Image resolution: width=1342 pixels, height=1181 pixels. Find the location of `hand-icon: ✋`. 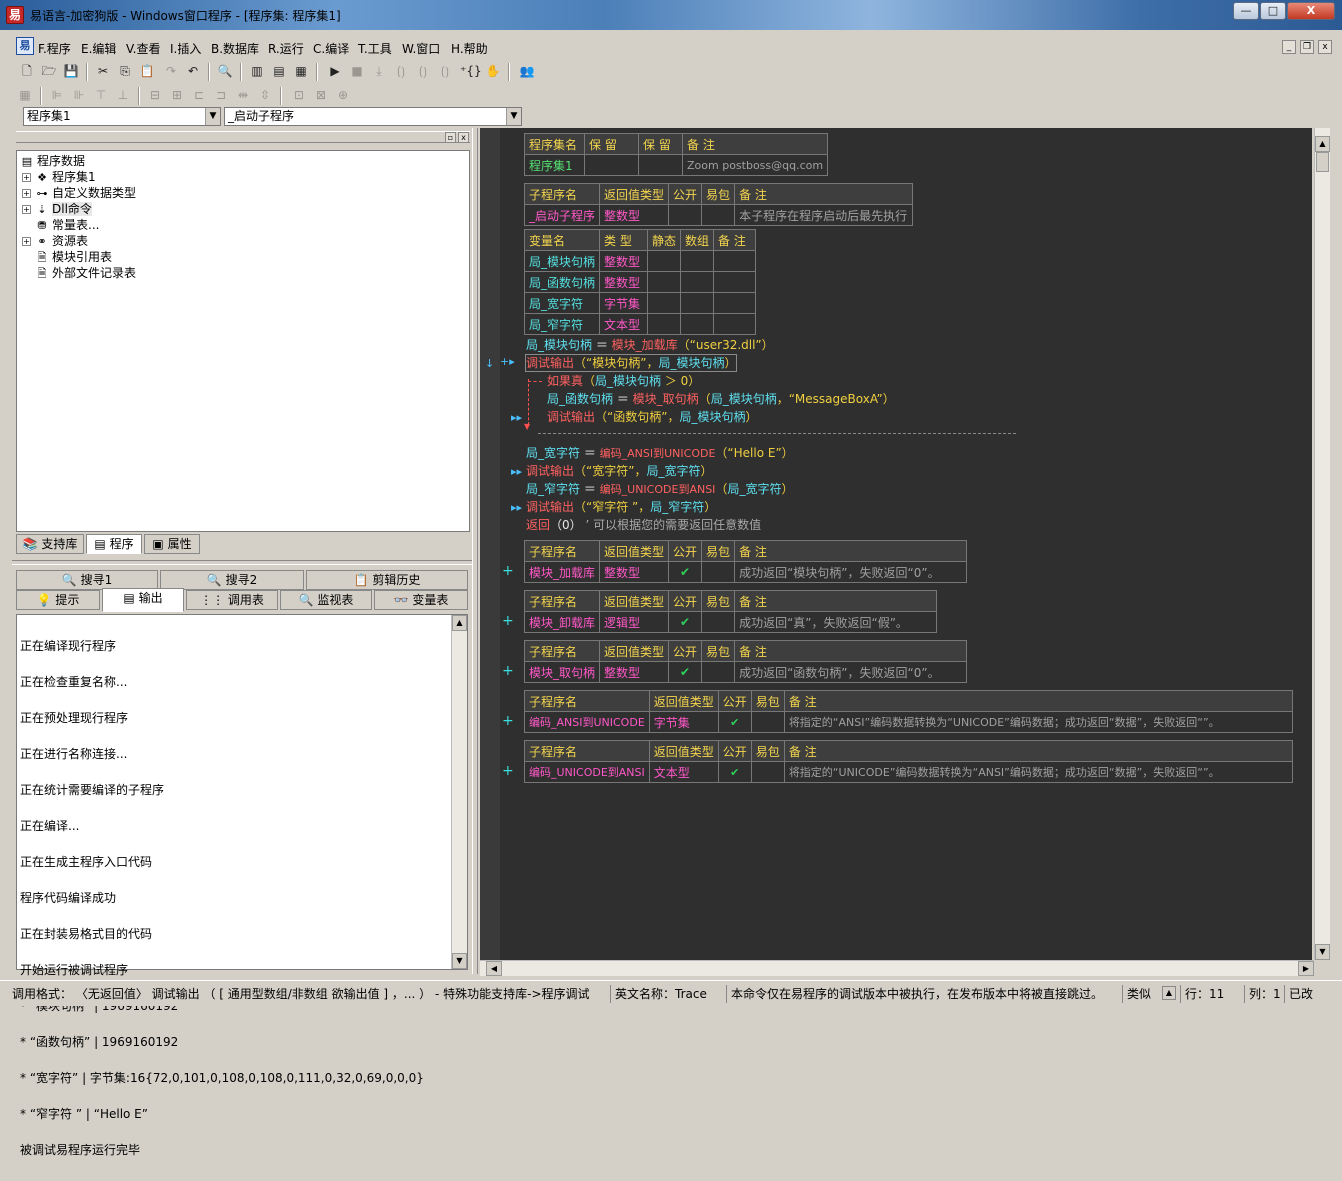

hand-icon: ✋ is located at coordinates (493, 71).